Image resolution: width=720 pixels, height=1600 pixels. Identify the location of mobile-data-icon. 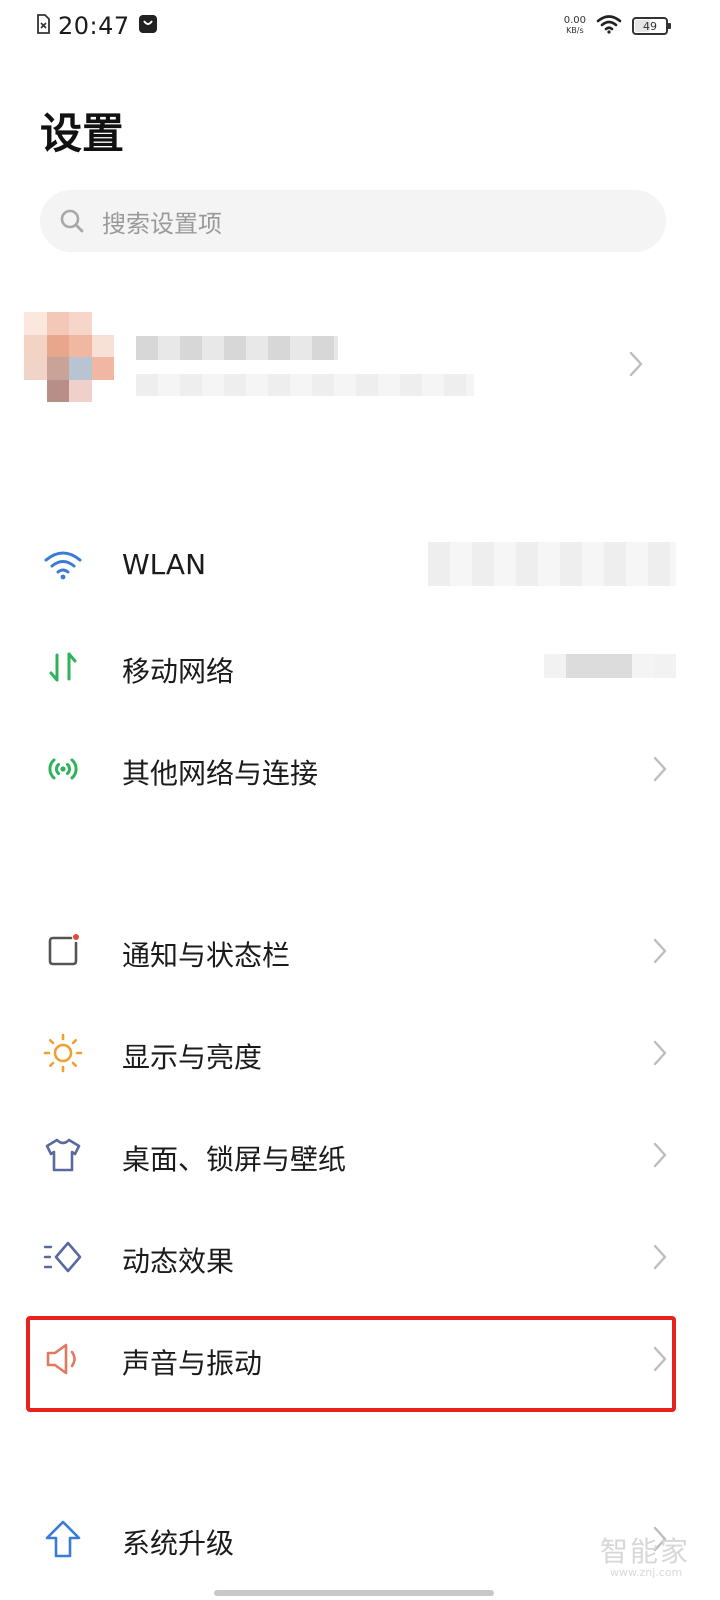
(63, 667).